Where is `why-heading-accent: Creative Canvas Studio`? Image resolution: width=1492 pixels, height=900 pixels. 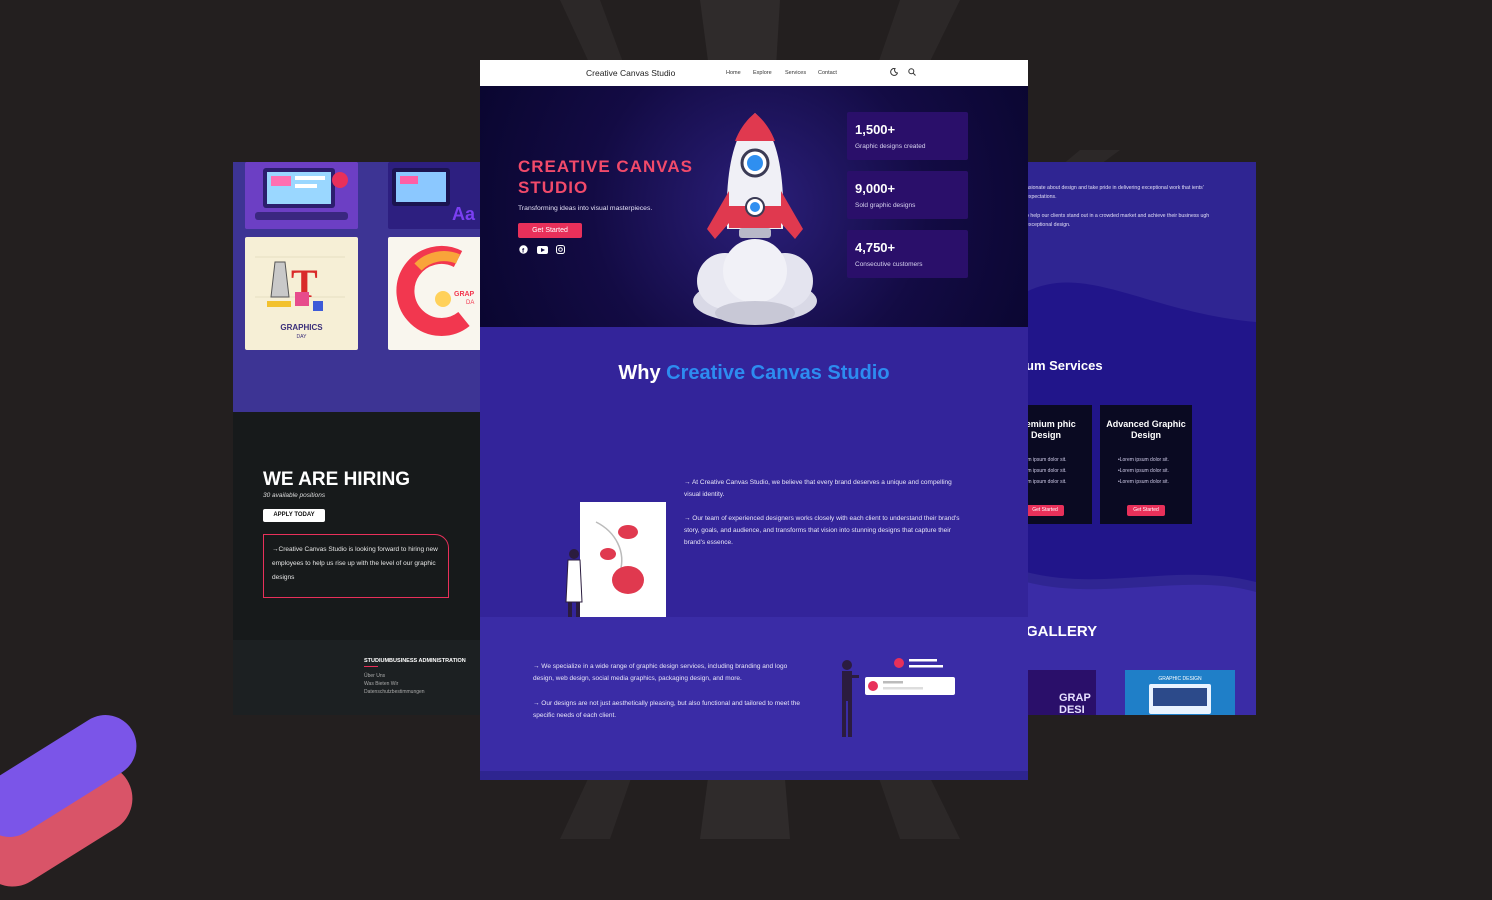
why-heading-accent: Creative Canvas Studio is located at coordinates (778, 373).